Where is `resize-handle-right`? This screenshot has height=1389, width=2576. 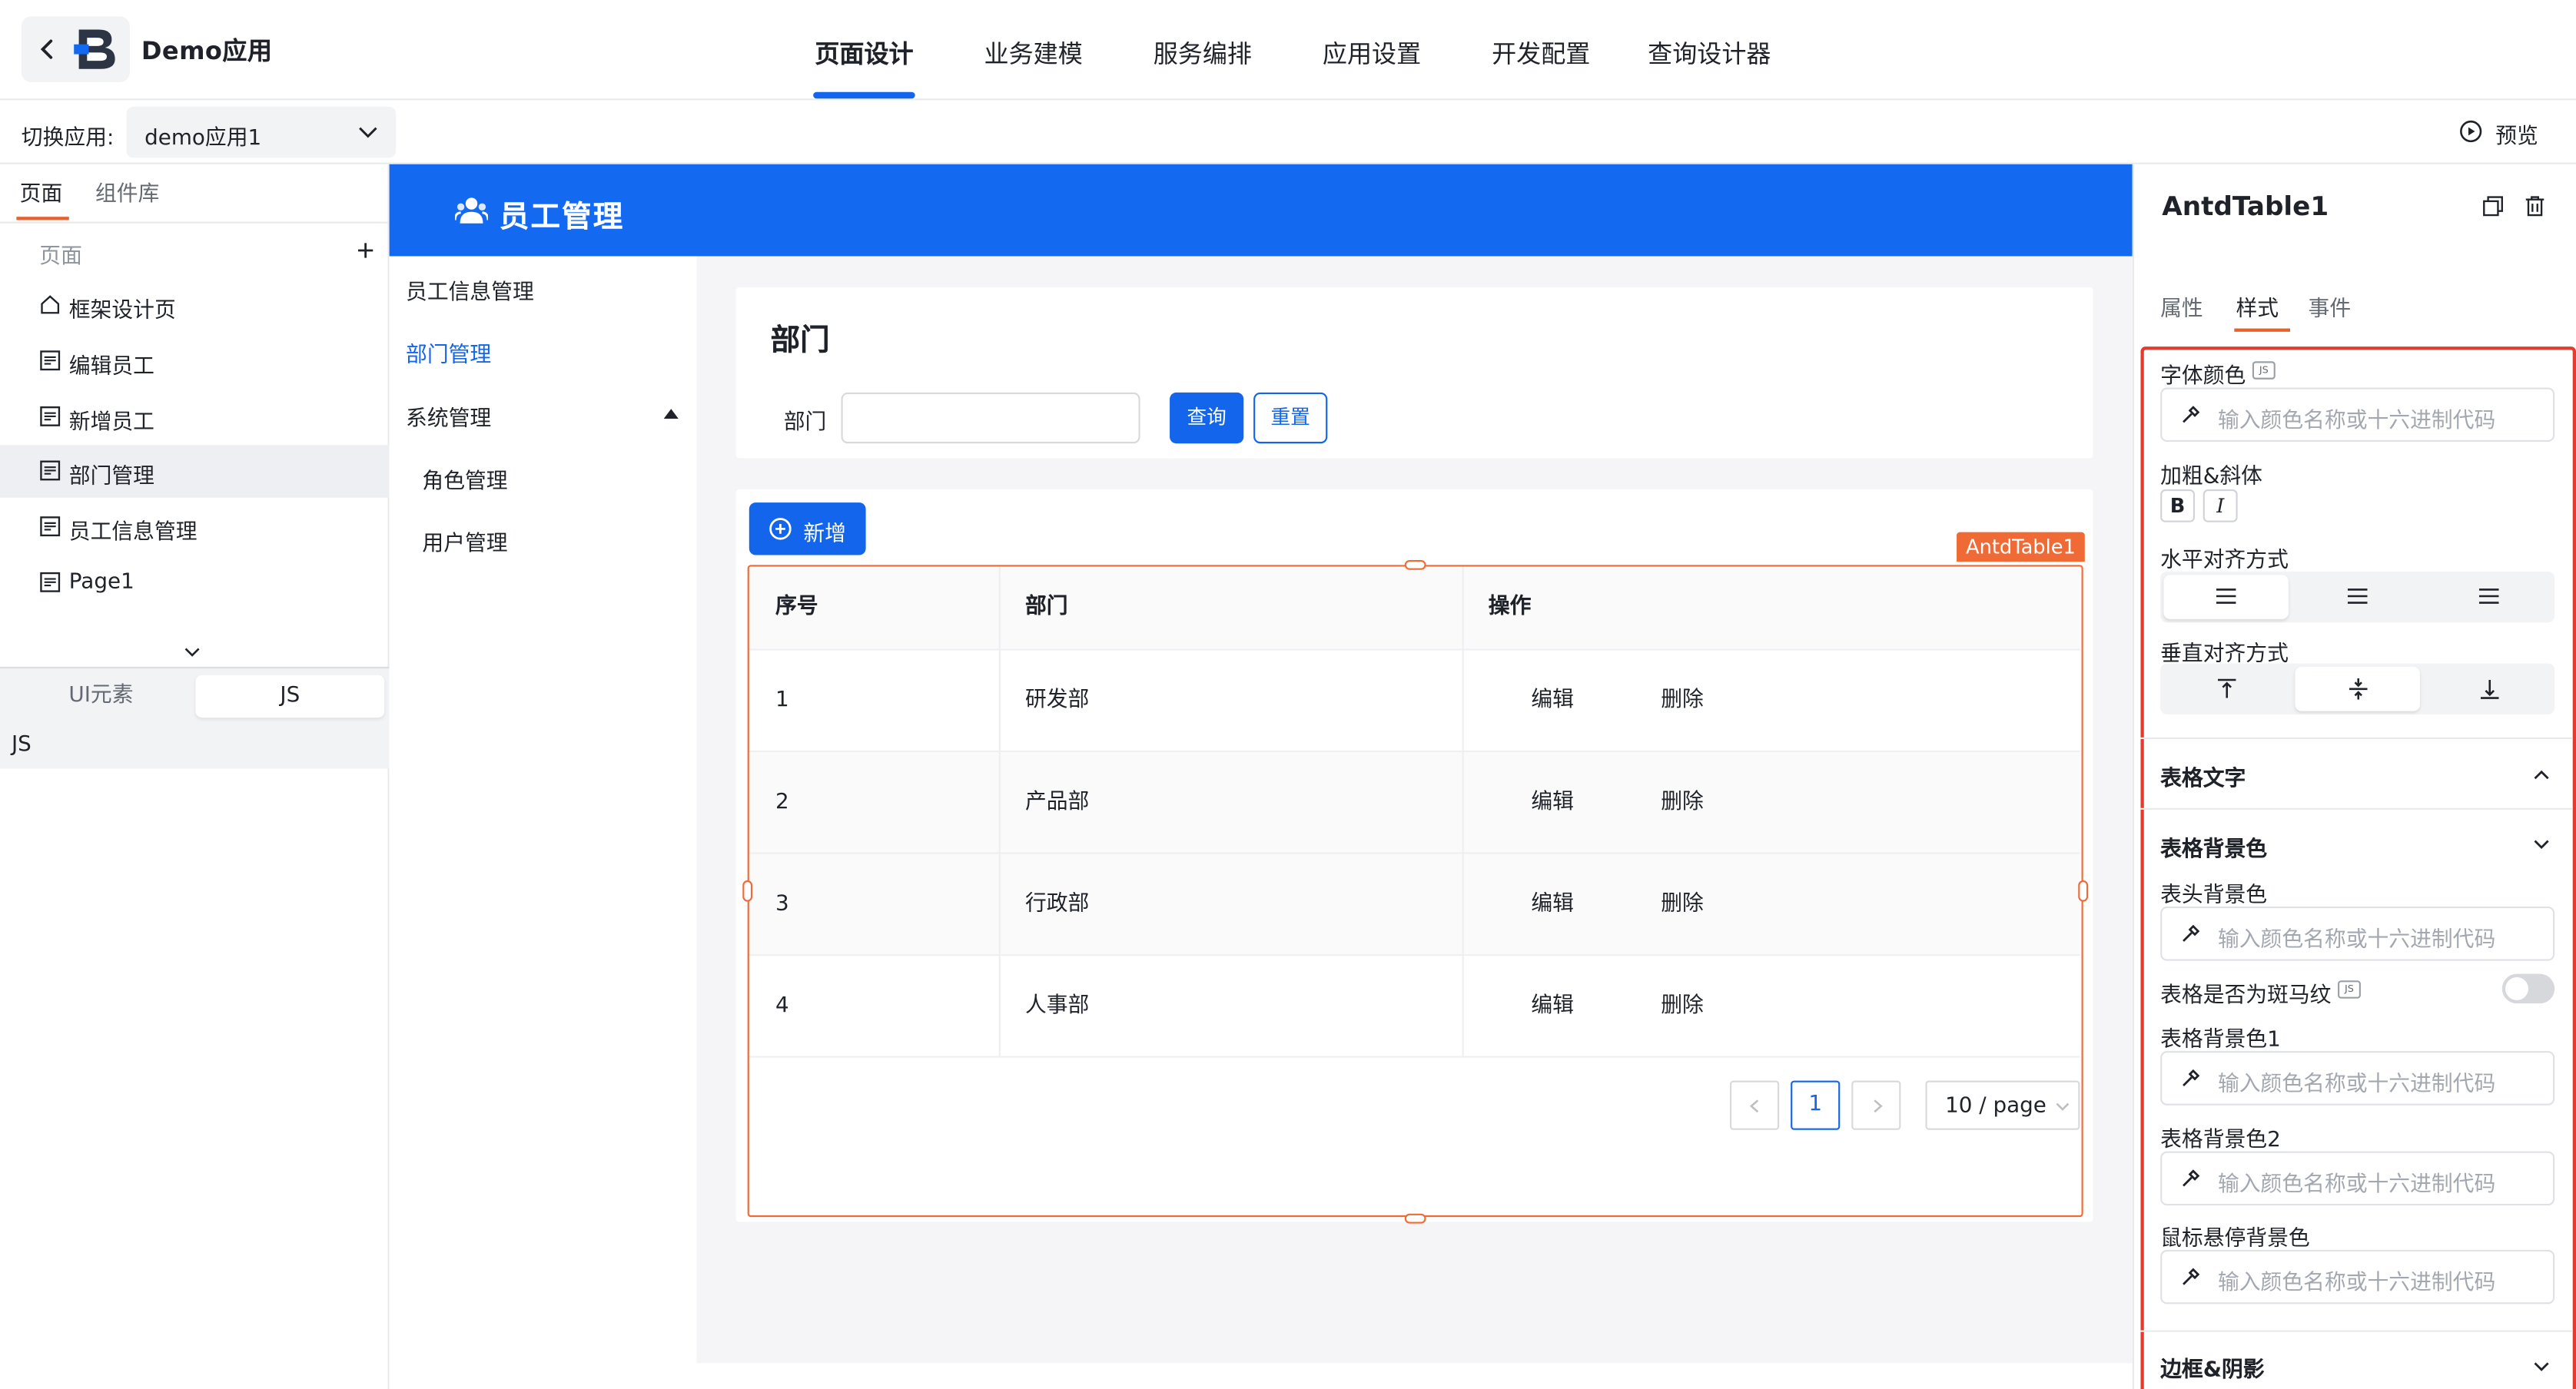 resize-handle-right is located at coordinates (2083, 891).